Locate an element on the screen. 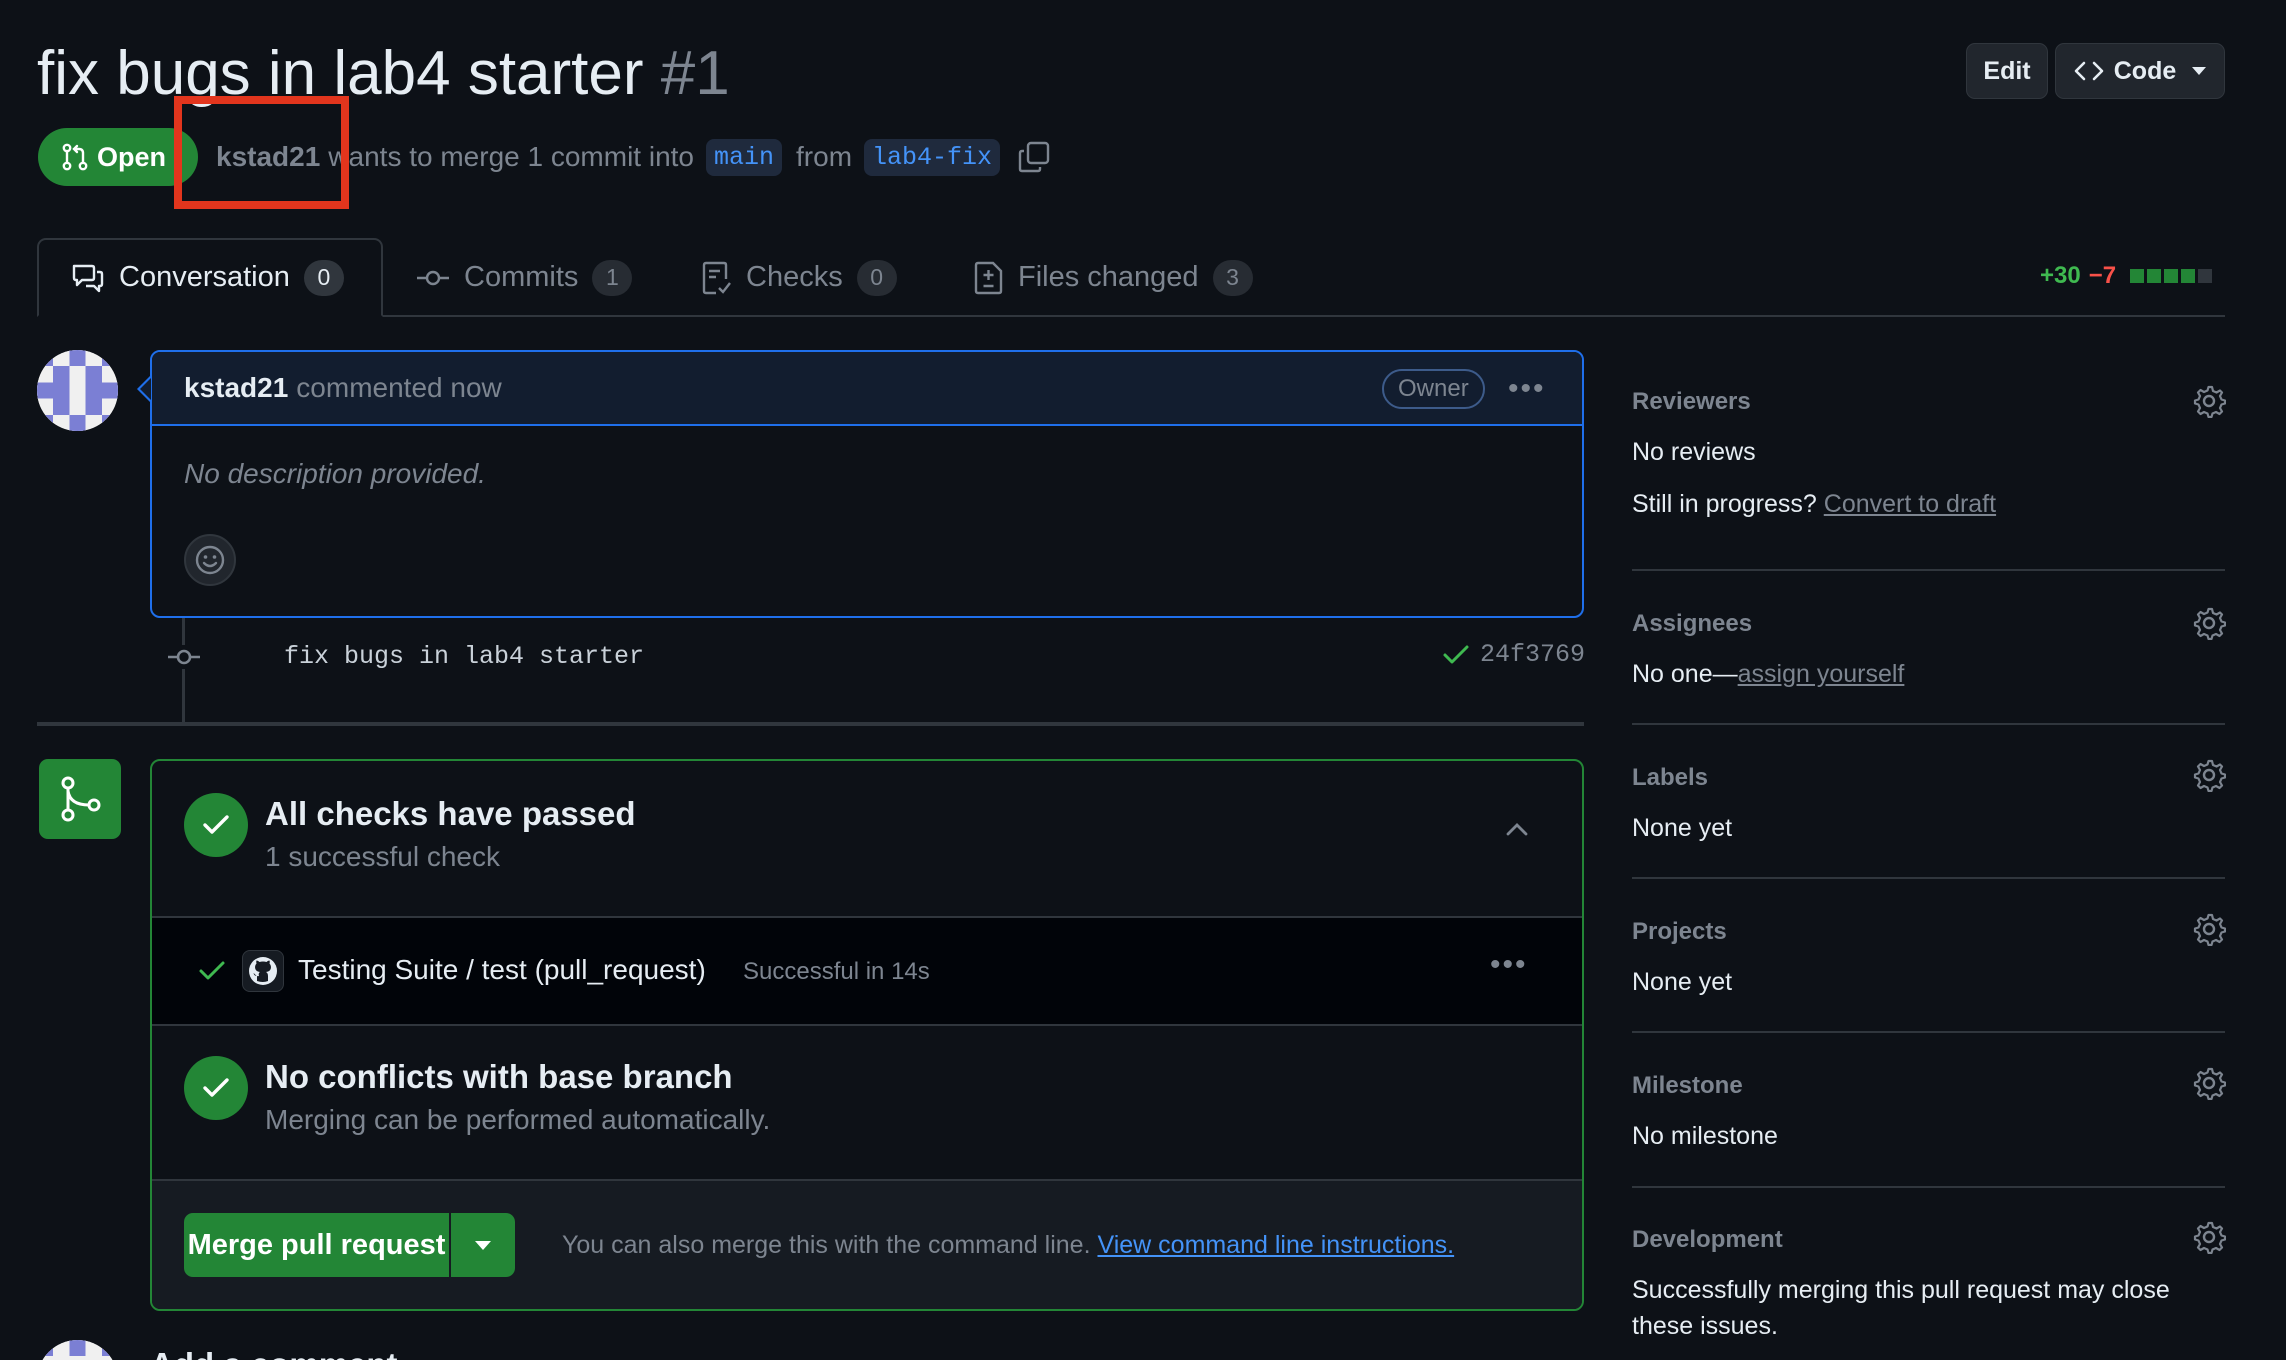  commit-message: fix bugs in lab4 starter is located at coordinates (464, 656).